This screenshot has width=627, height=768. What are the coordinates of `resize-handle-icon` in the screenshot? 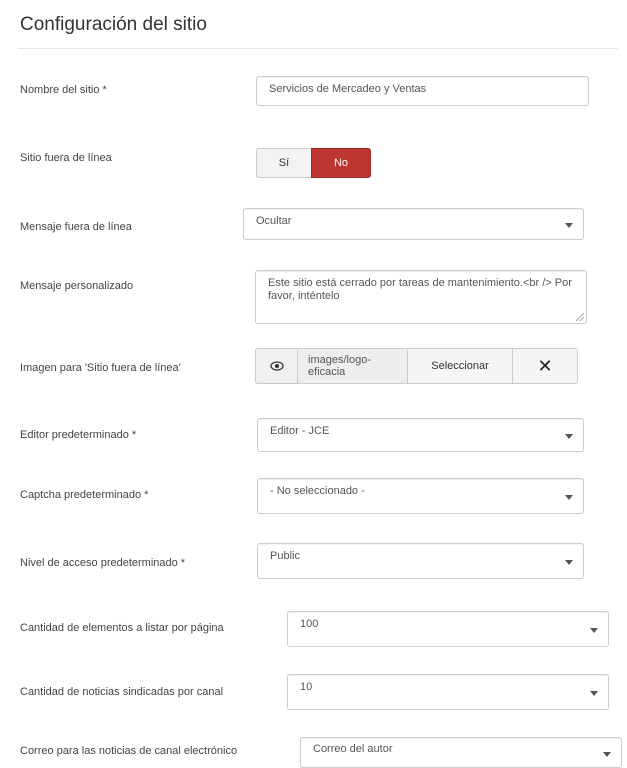 It's located at (580, 317).